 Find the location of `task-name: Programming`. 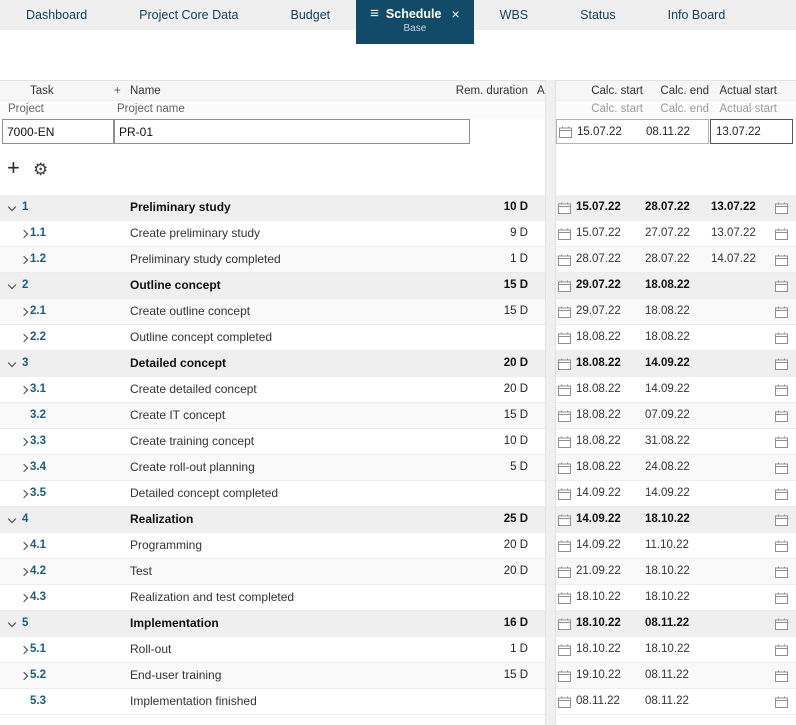

task-name: Programming is located at coordinates (166, 545).